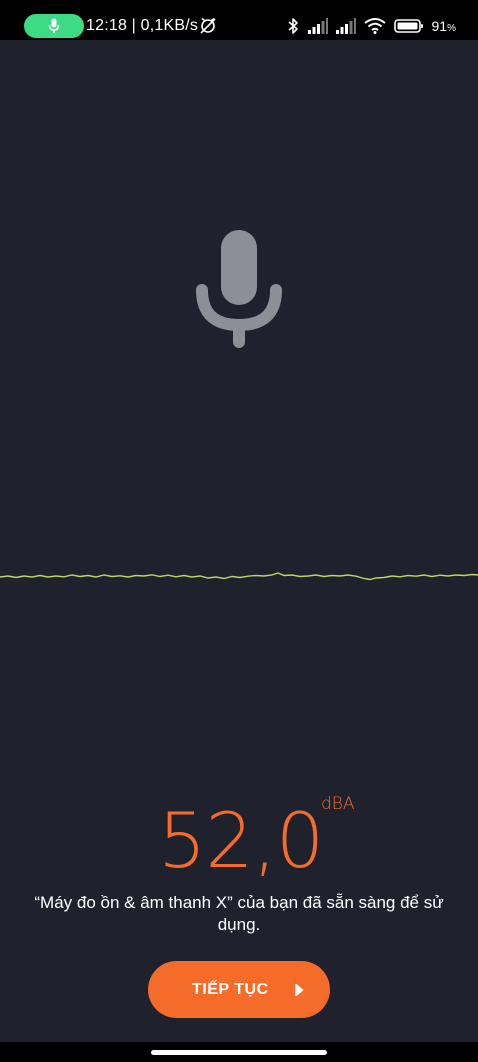 This screenshot has width=478, height=1062. I want to click on status-time-speed: 12:18 | 0,1KB/s, so click(142, 25).